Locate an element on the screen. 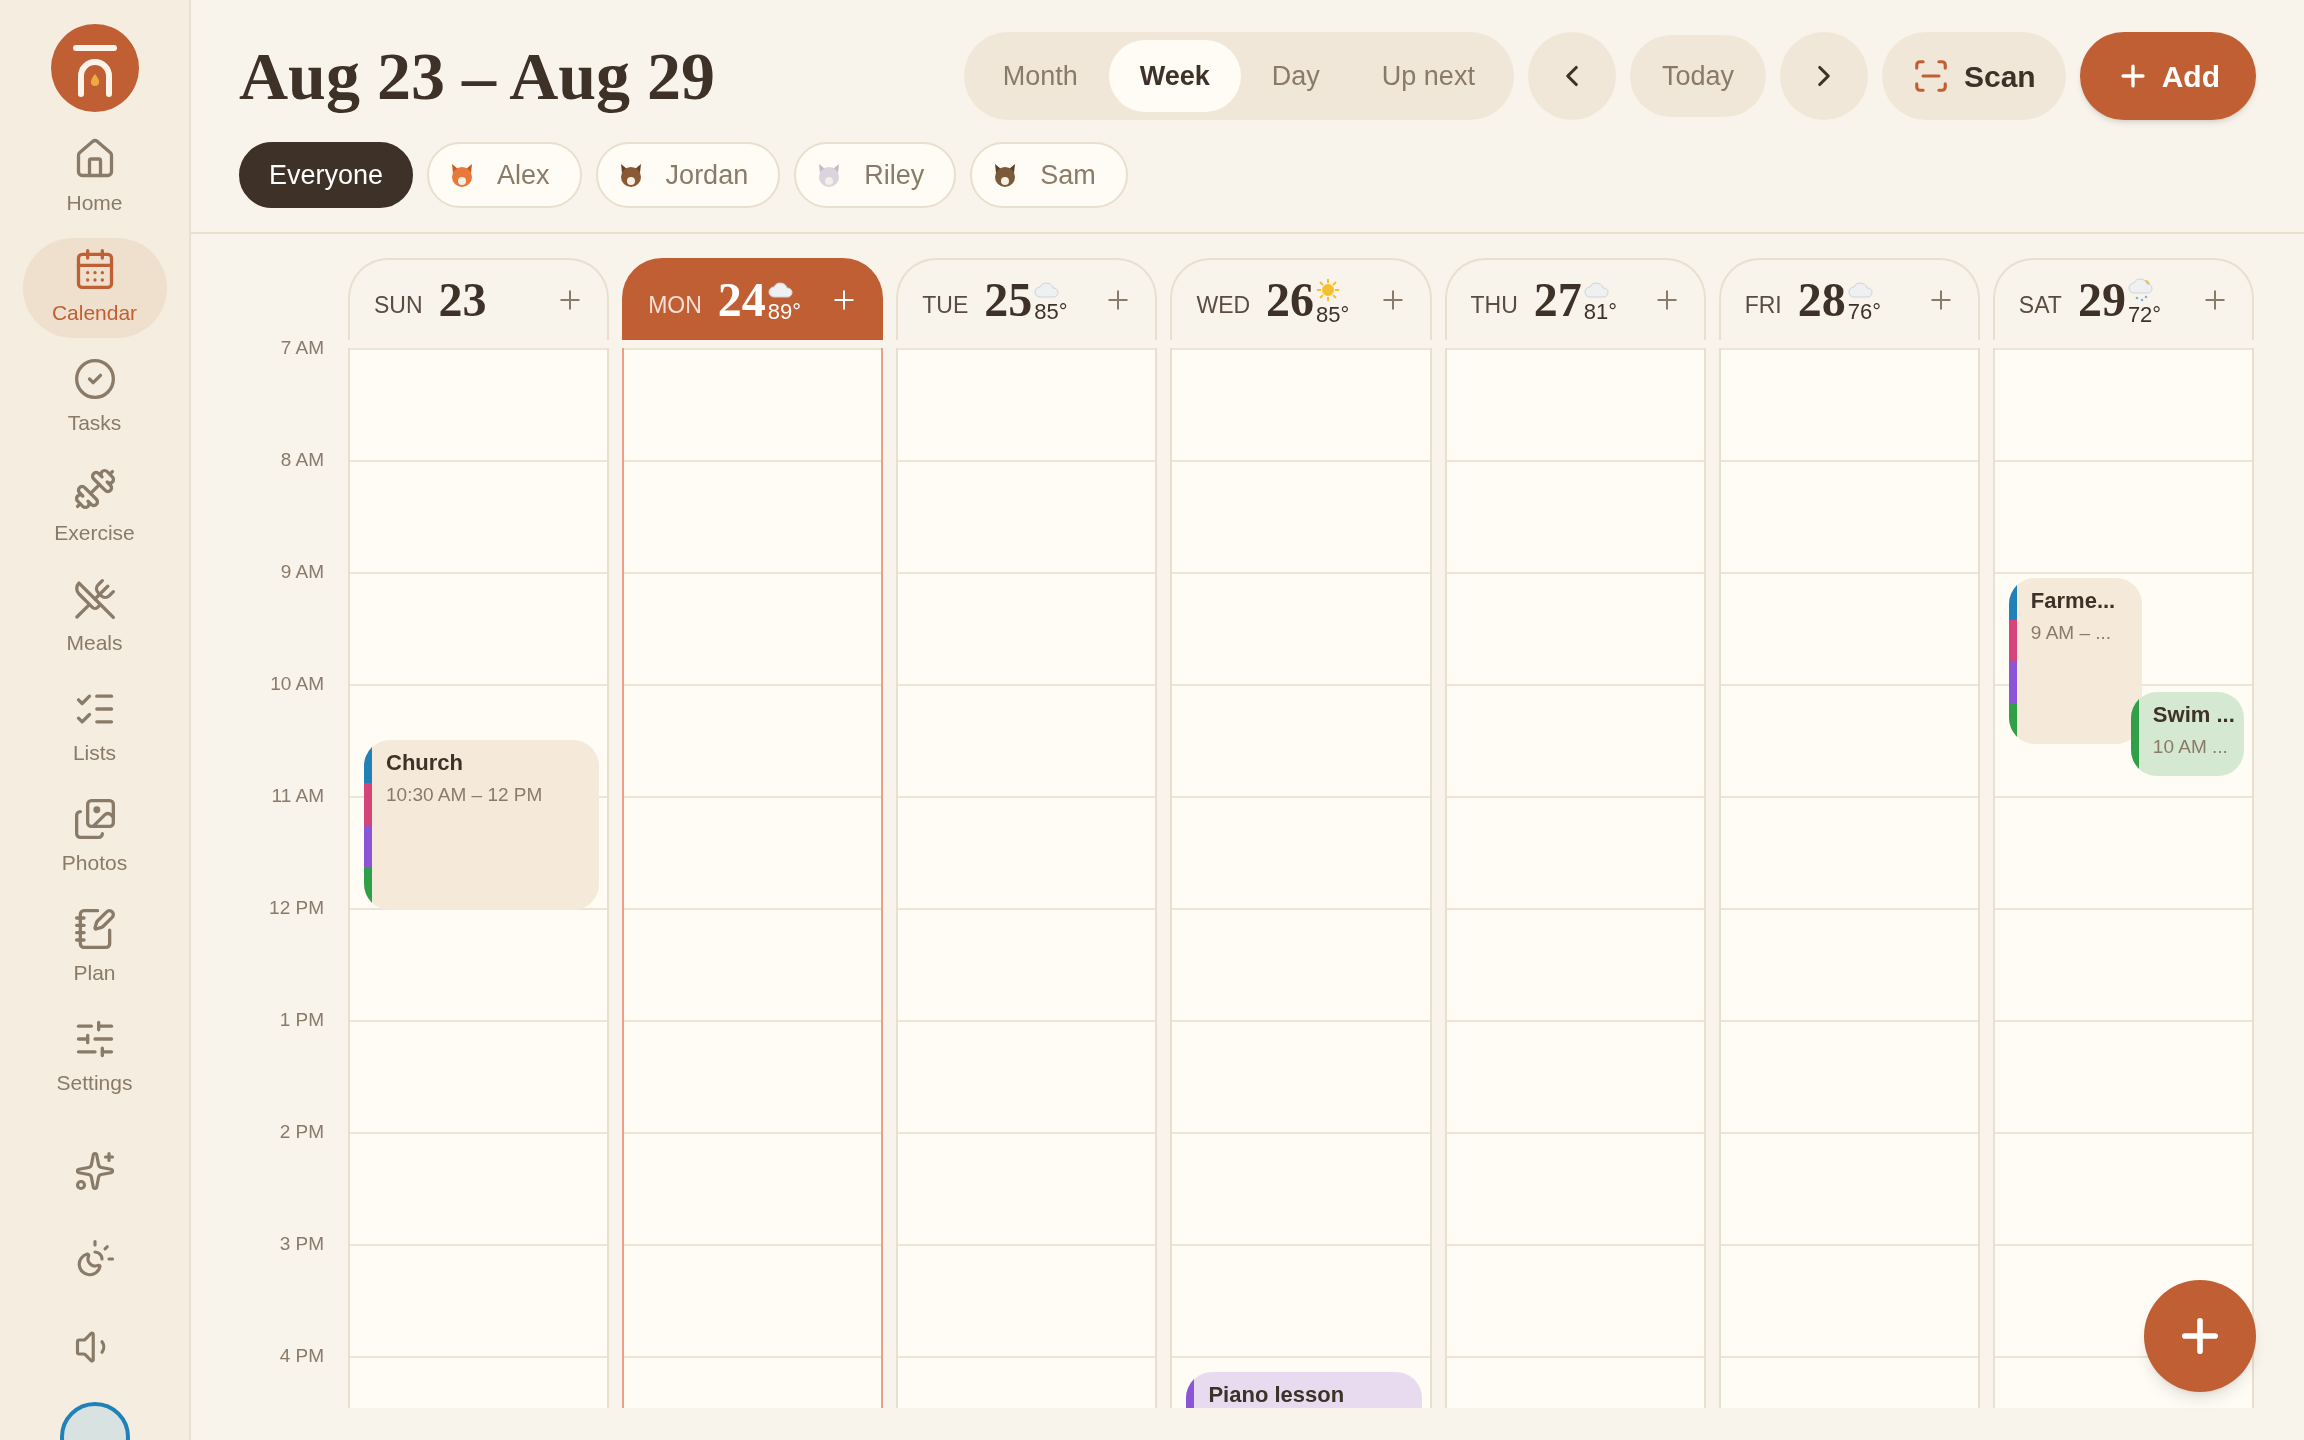 This screenshot has width=2304, height=1440. weekday-label: SUN is located at coordinates (398, 305).